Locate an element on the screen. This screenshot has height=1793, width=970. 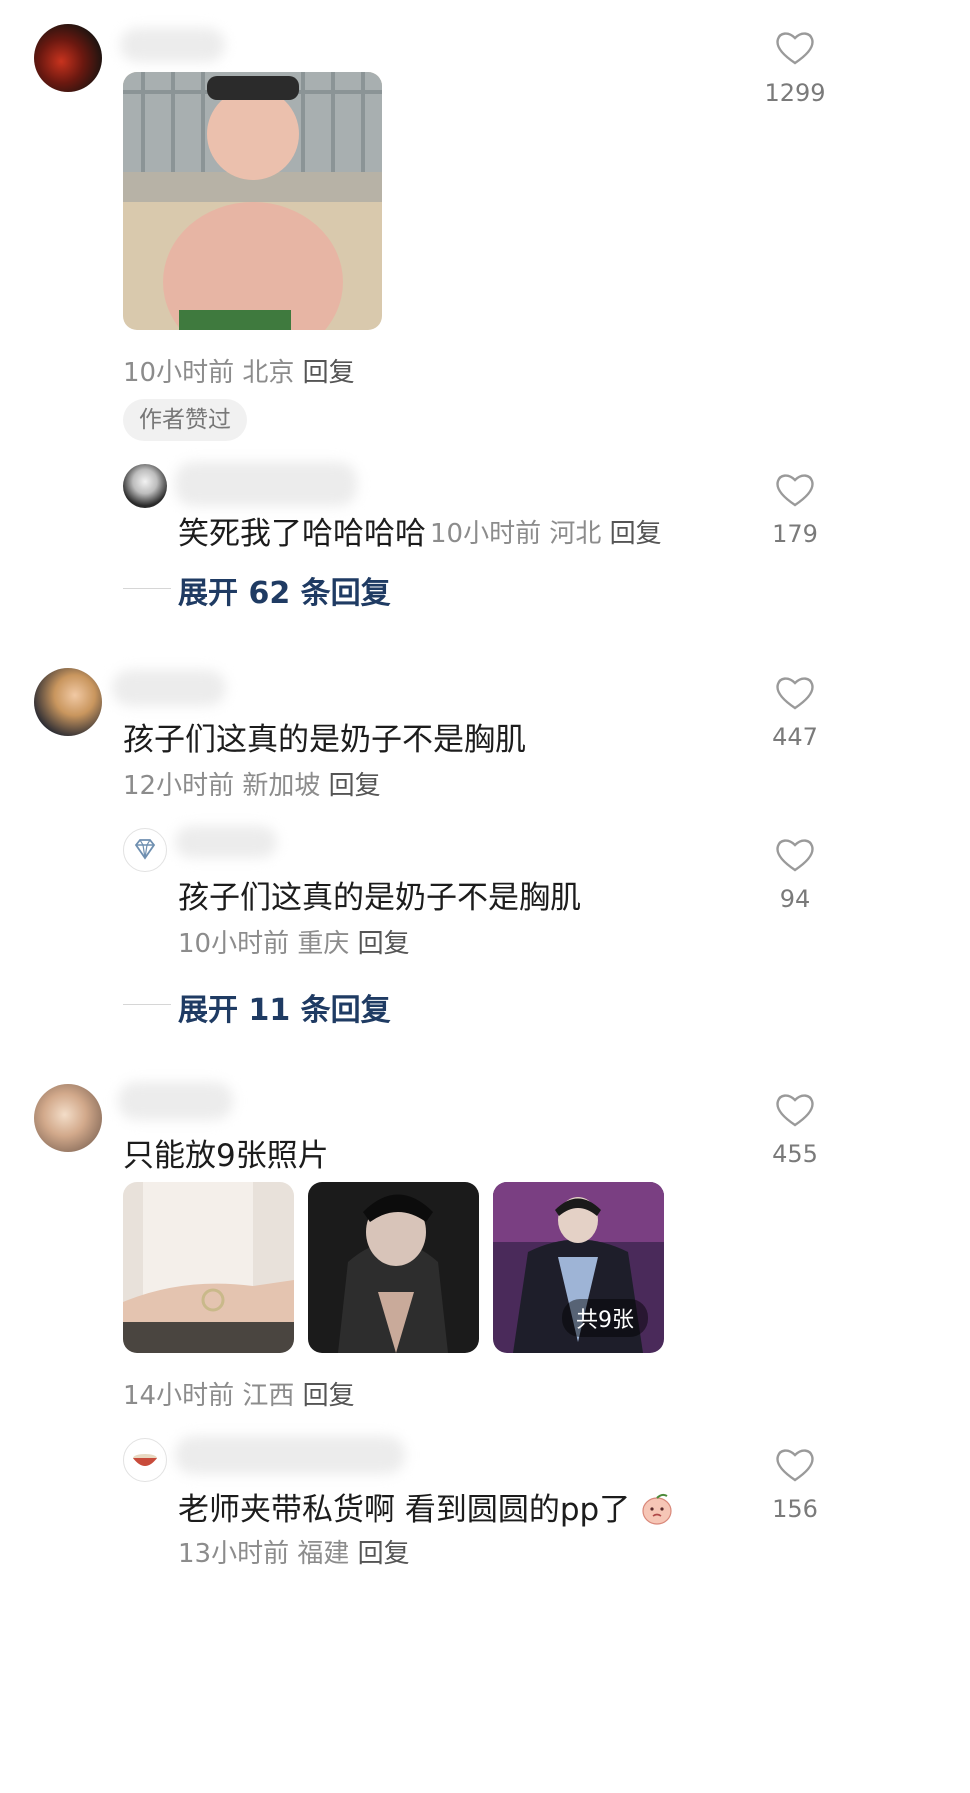
comment-time: 12小时前 is located at coordinates (179, 786).